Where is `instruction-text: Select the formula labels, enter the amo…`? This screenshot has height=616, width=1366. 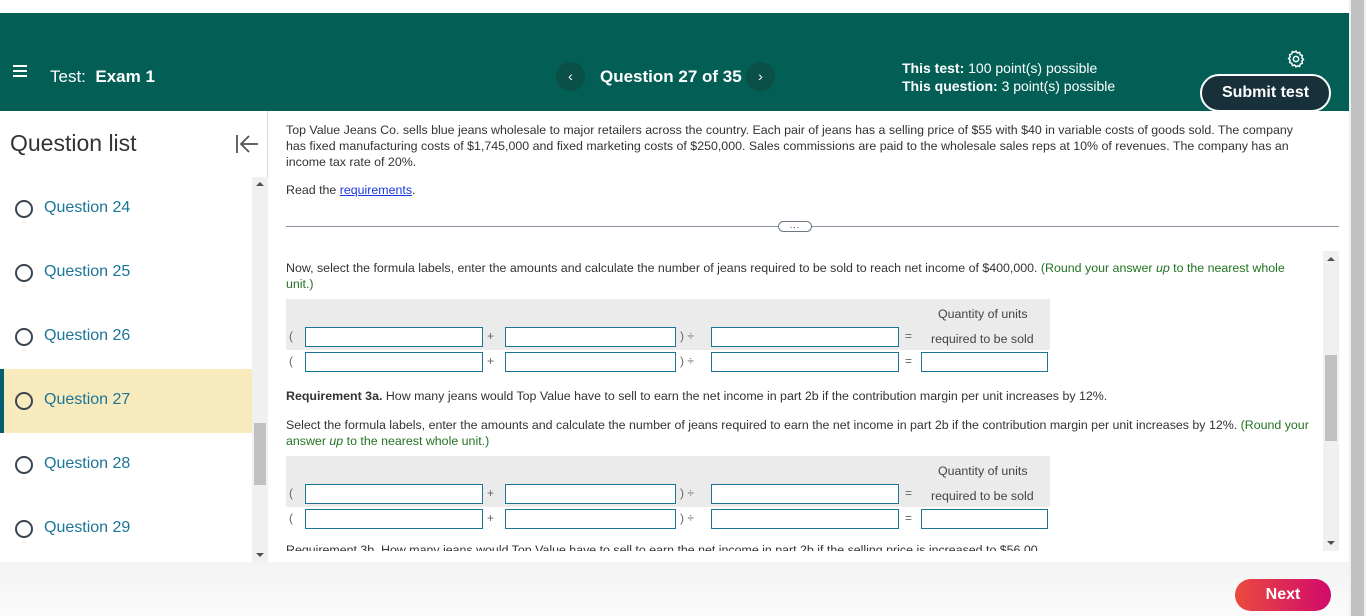
instruction-text: Select the formula labels, enter the amo… is located at coordinates (763, 425).